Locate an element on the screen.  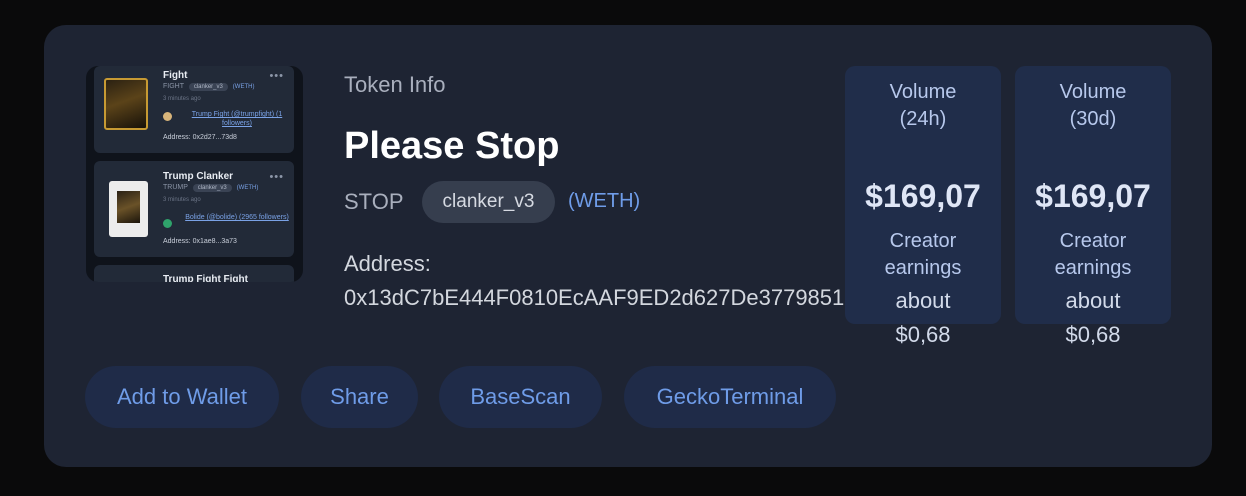
feed-card-user-link: Bolide (@bolide) (2965 followers) is located at coordinates (237, 217).